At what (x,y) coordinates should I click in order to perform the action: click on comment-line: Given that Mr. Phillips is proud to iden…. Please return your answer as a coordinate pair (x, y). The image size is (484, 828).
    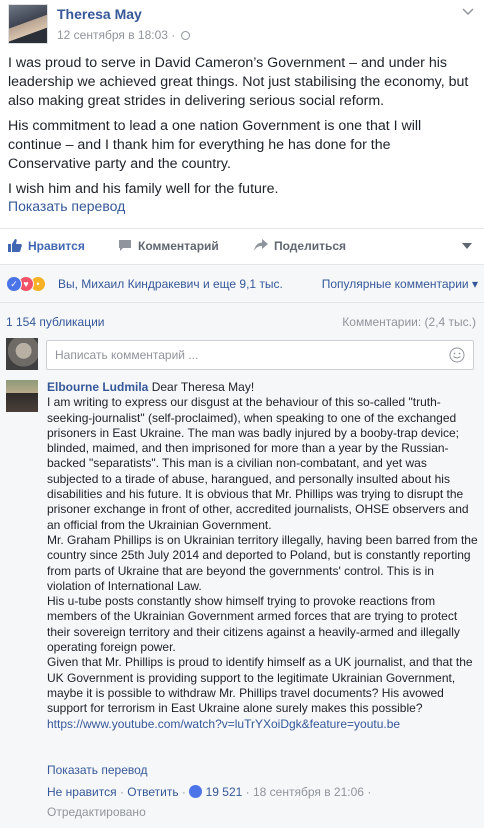
    Looking at the image, I should click on (260, 685).